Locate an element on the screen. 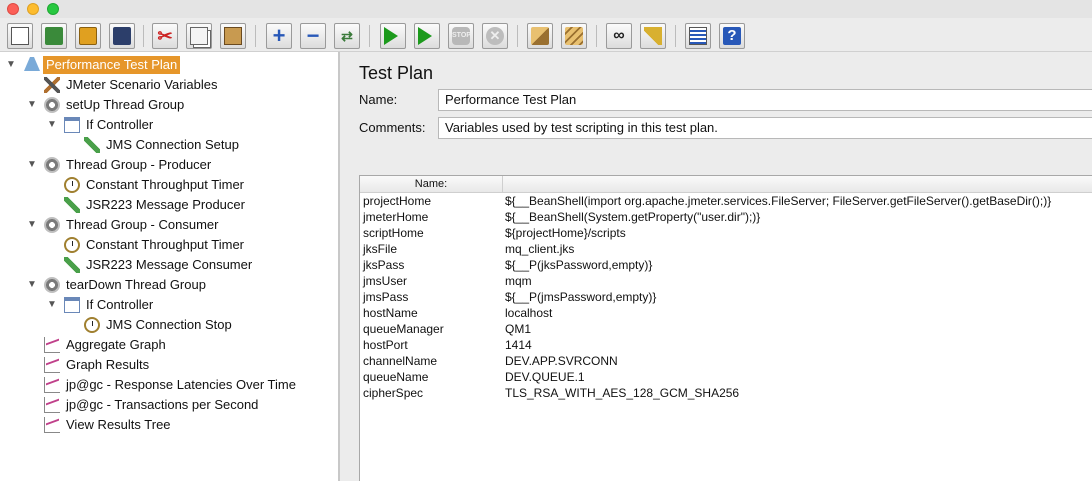 This screenshot has width=1092, height=481. reset-search-button is located at coordinates (653, 36).